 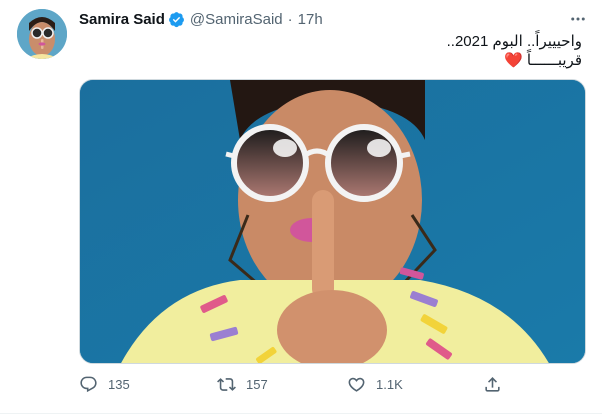 I want to click on reply-button: 135, so click(x=104, y=384).